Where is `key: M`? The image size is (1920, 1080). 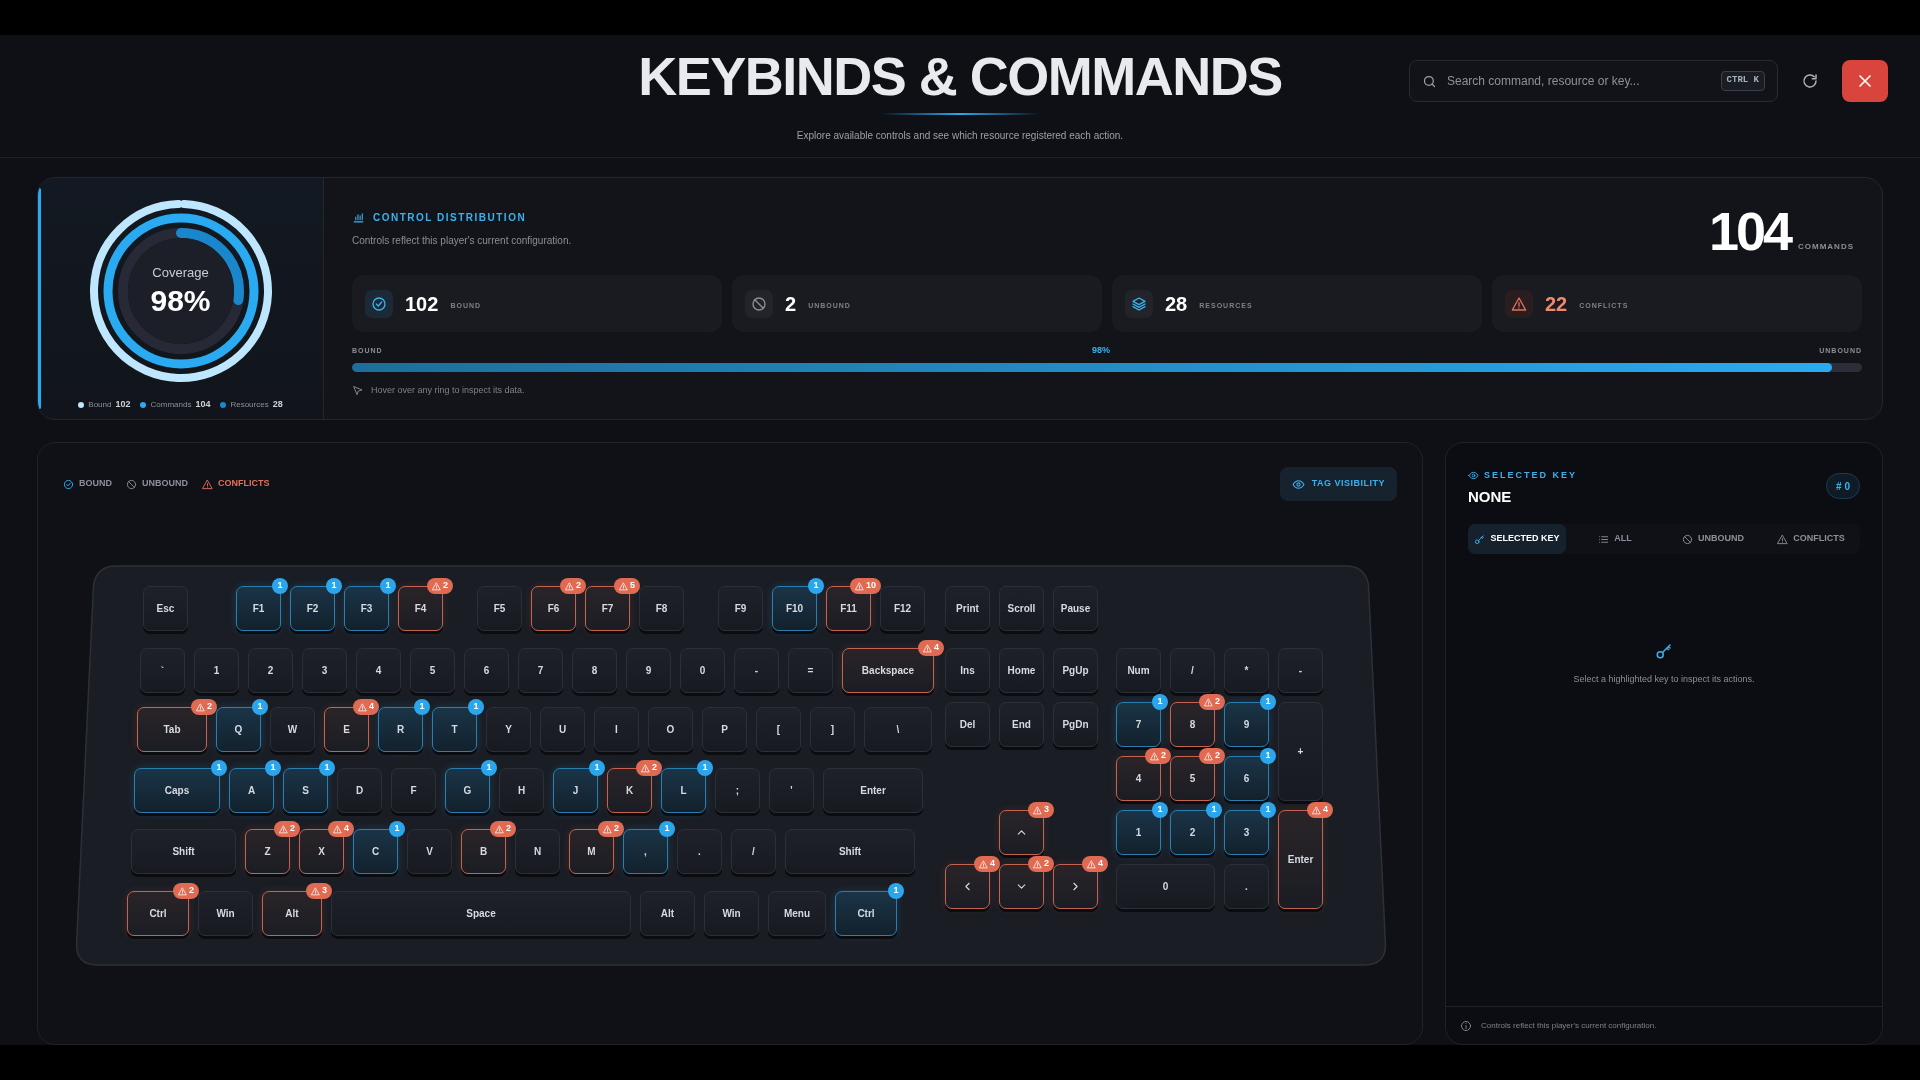
key: M is located at coordinates (591, 851).